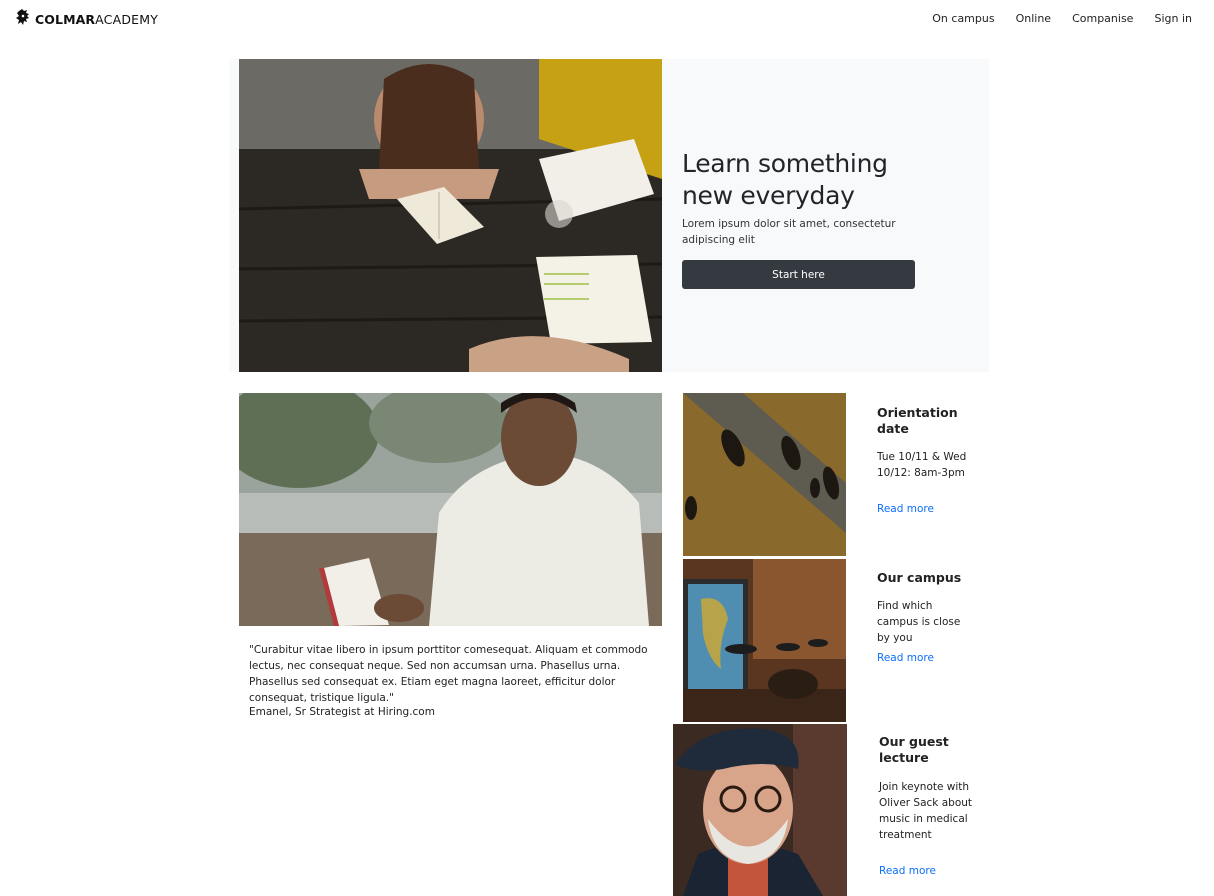  What do you see at coordinates (450, 215) in the screenshot?
I see `hero-image` at bounding box center [450, 215].